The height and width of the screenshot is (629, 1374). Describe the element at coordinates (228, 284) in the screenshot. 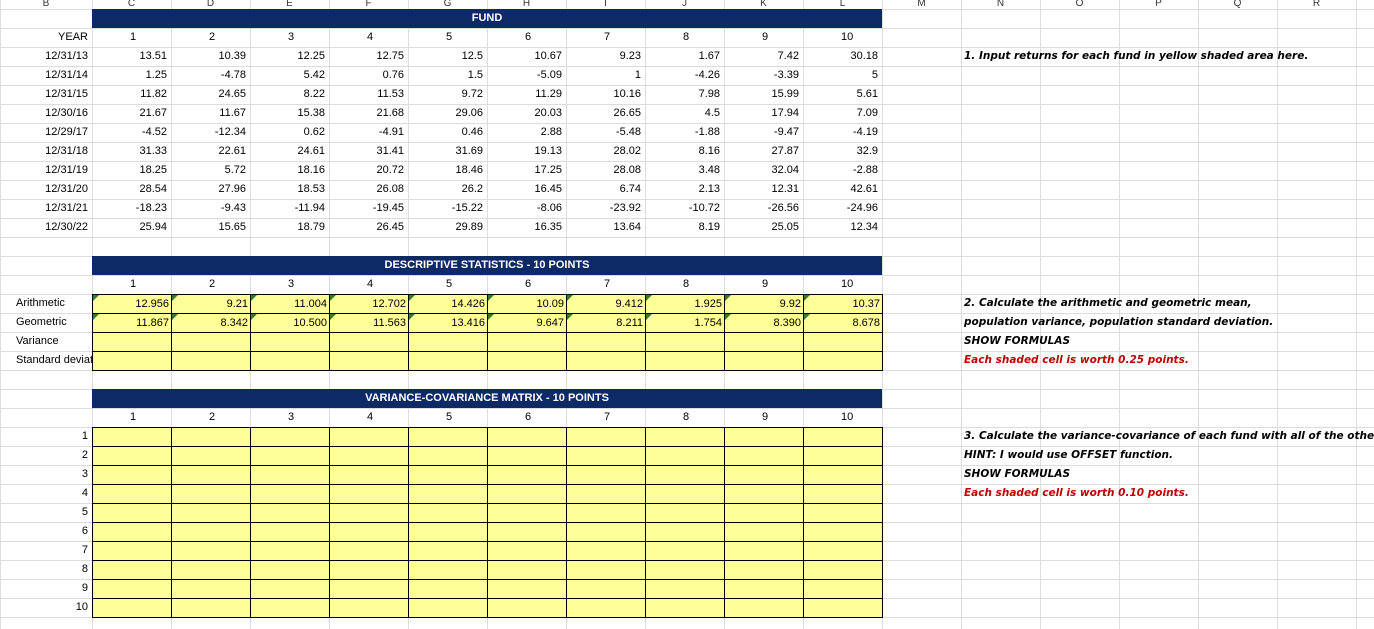

I see `stats-fund-number: 2` at that location.